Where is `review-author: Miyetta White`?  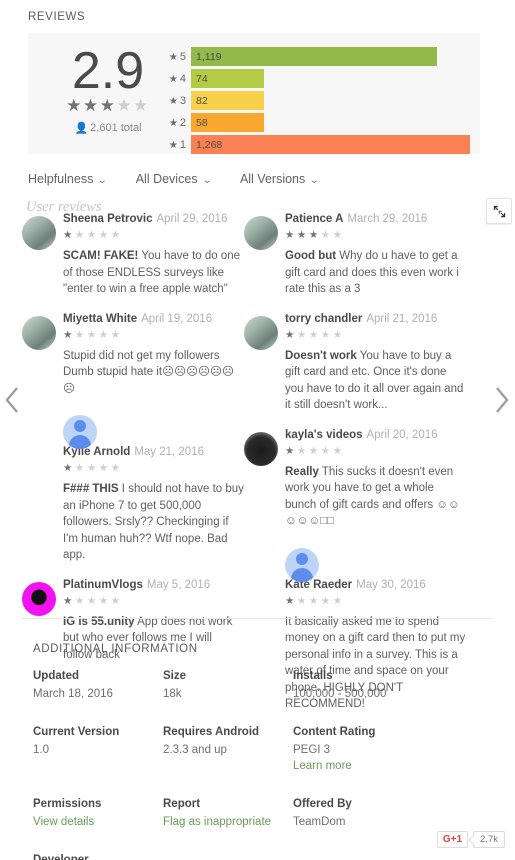 review-author: Miyetta White is located at coordinates (100, 318).